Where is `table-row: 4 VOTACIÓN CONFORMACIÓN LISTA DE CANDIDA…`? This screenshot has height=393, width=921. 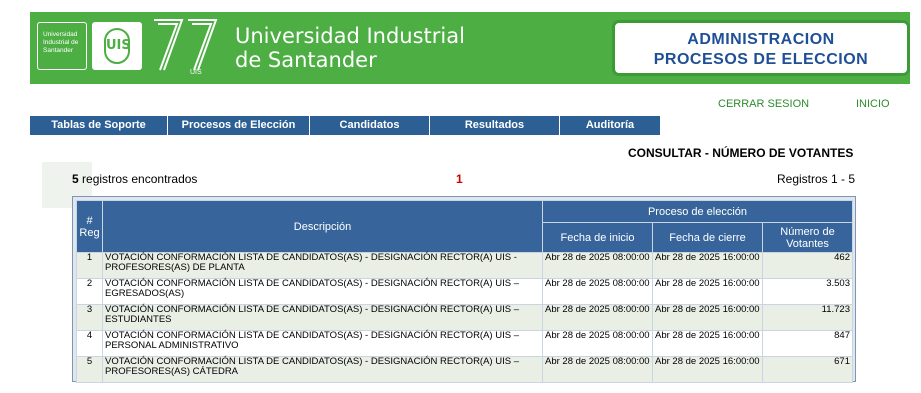
table-row: 4 VOTACIÓN CONFORMACIÓN LISTA DE CANDIDA… is located at coordinates (464, 343).